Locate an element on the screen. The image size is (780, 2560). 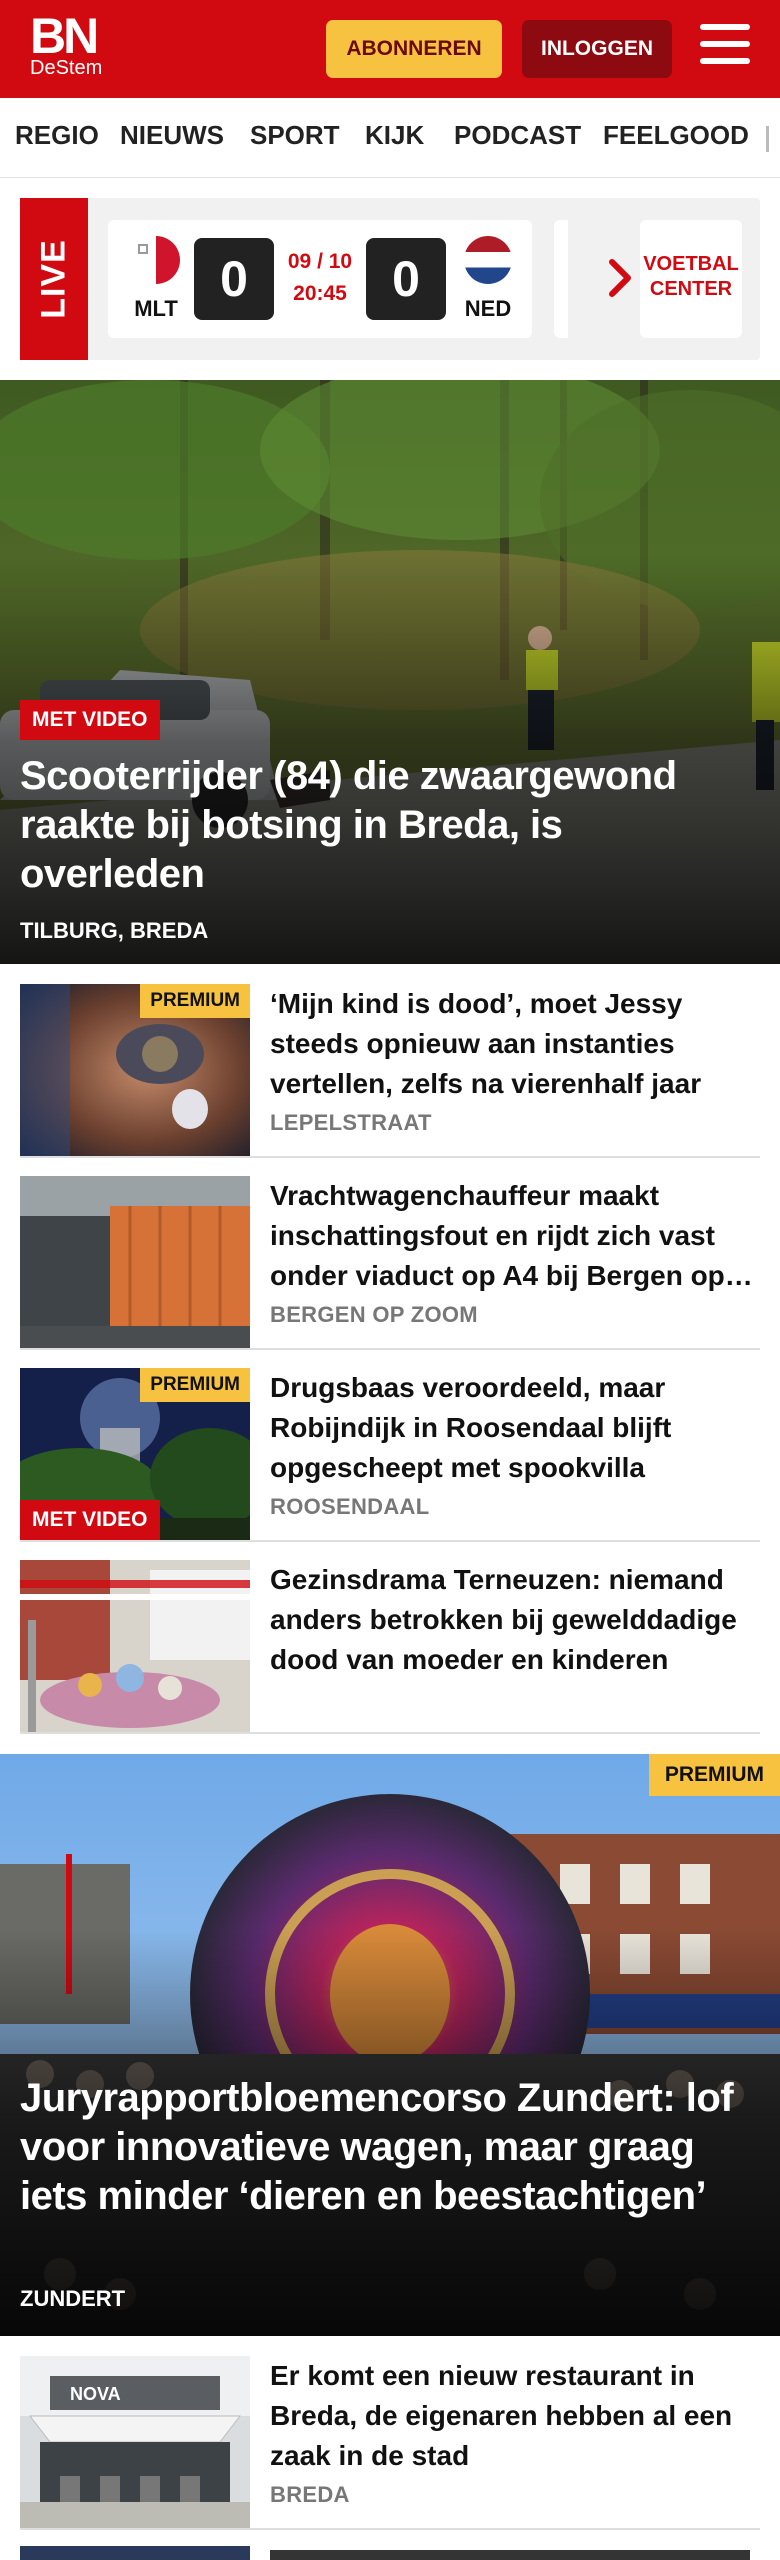
live-tag: LIVE is located at coordinates (54, 279).